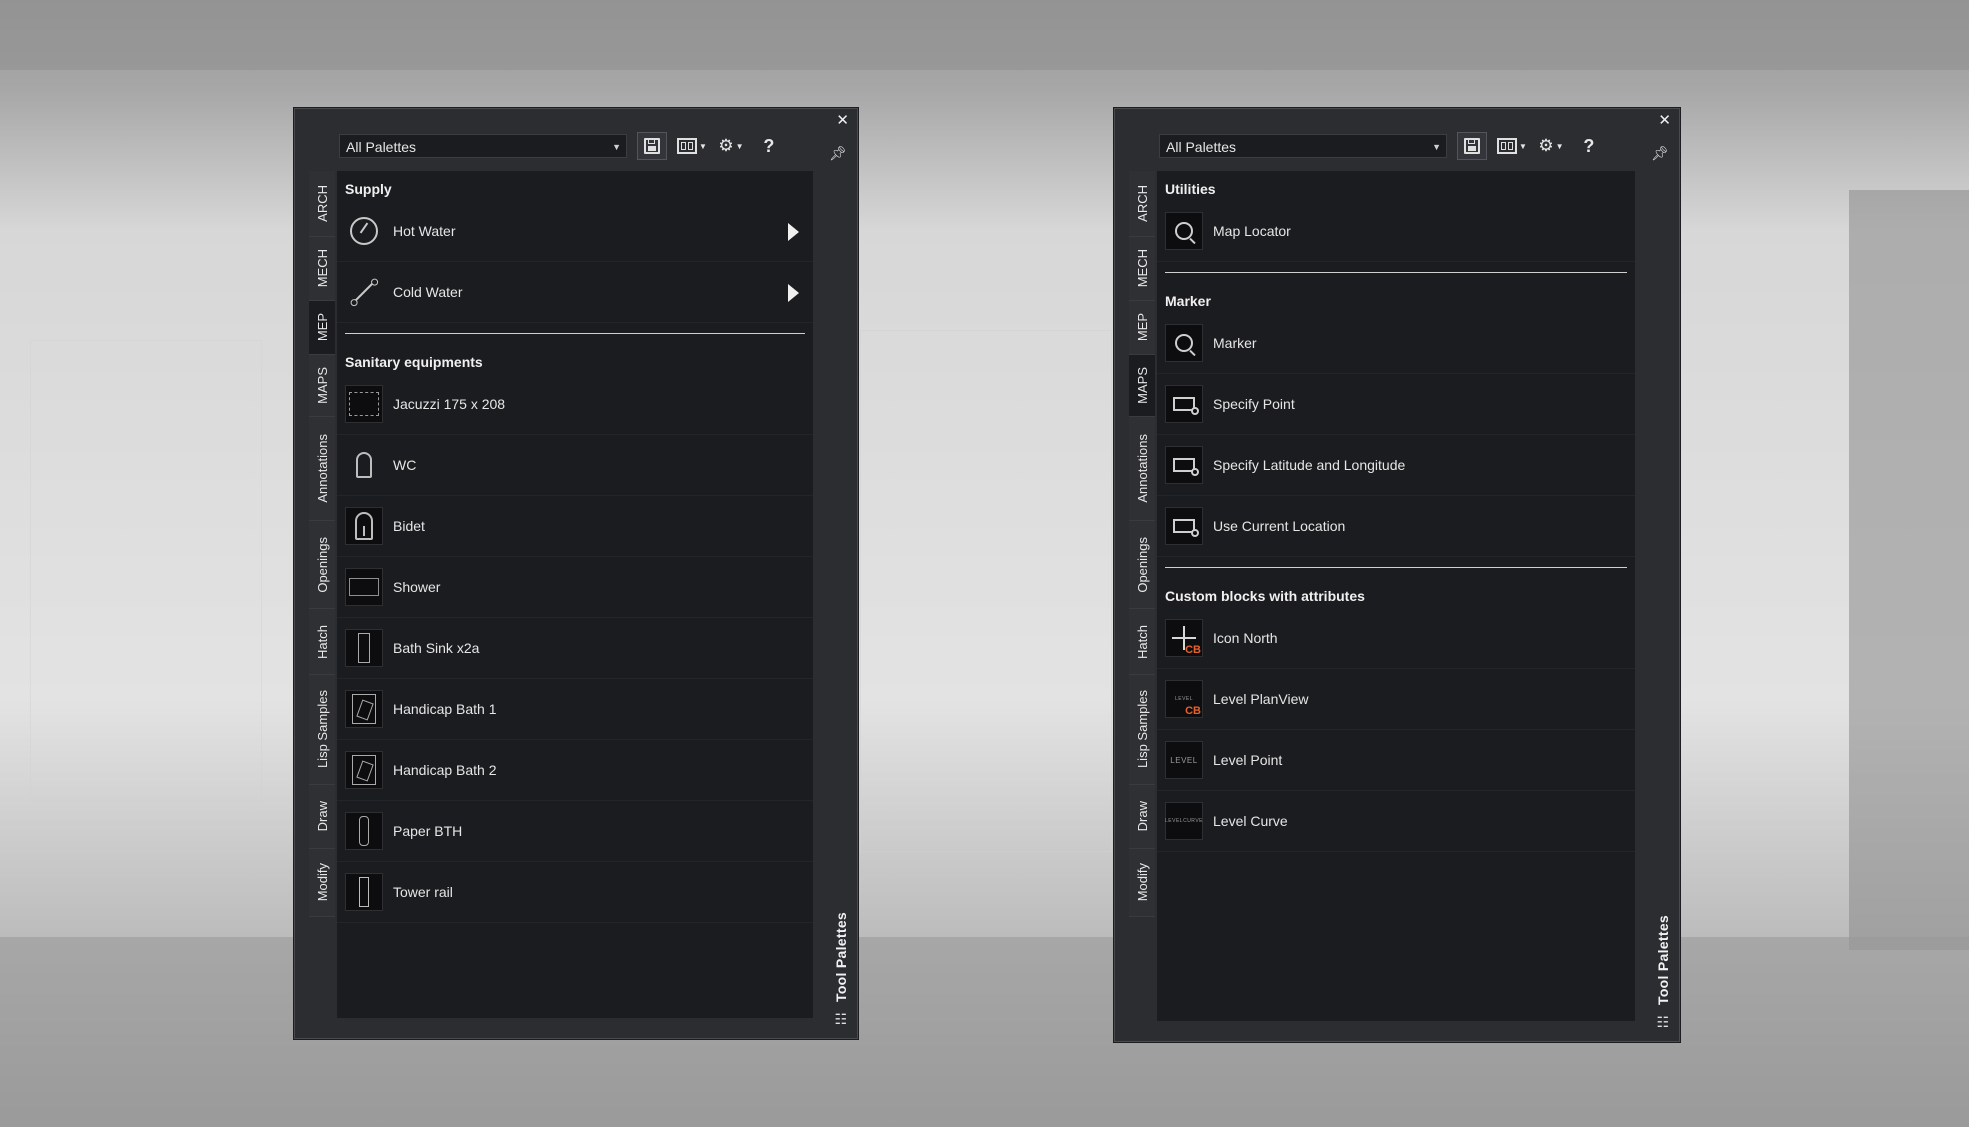  Describe the element at coordinates (1248, 760) in the screenshot. I see `tool-label: Level Point` at that location.